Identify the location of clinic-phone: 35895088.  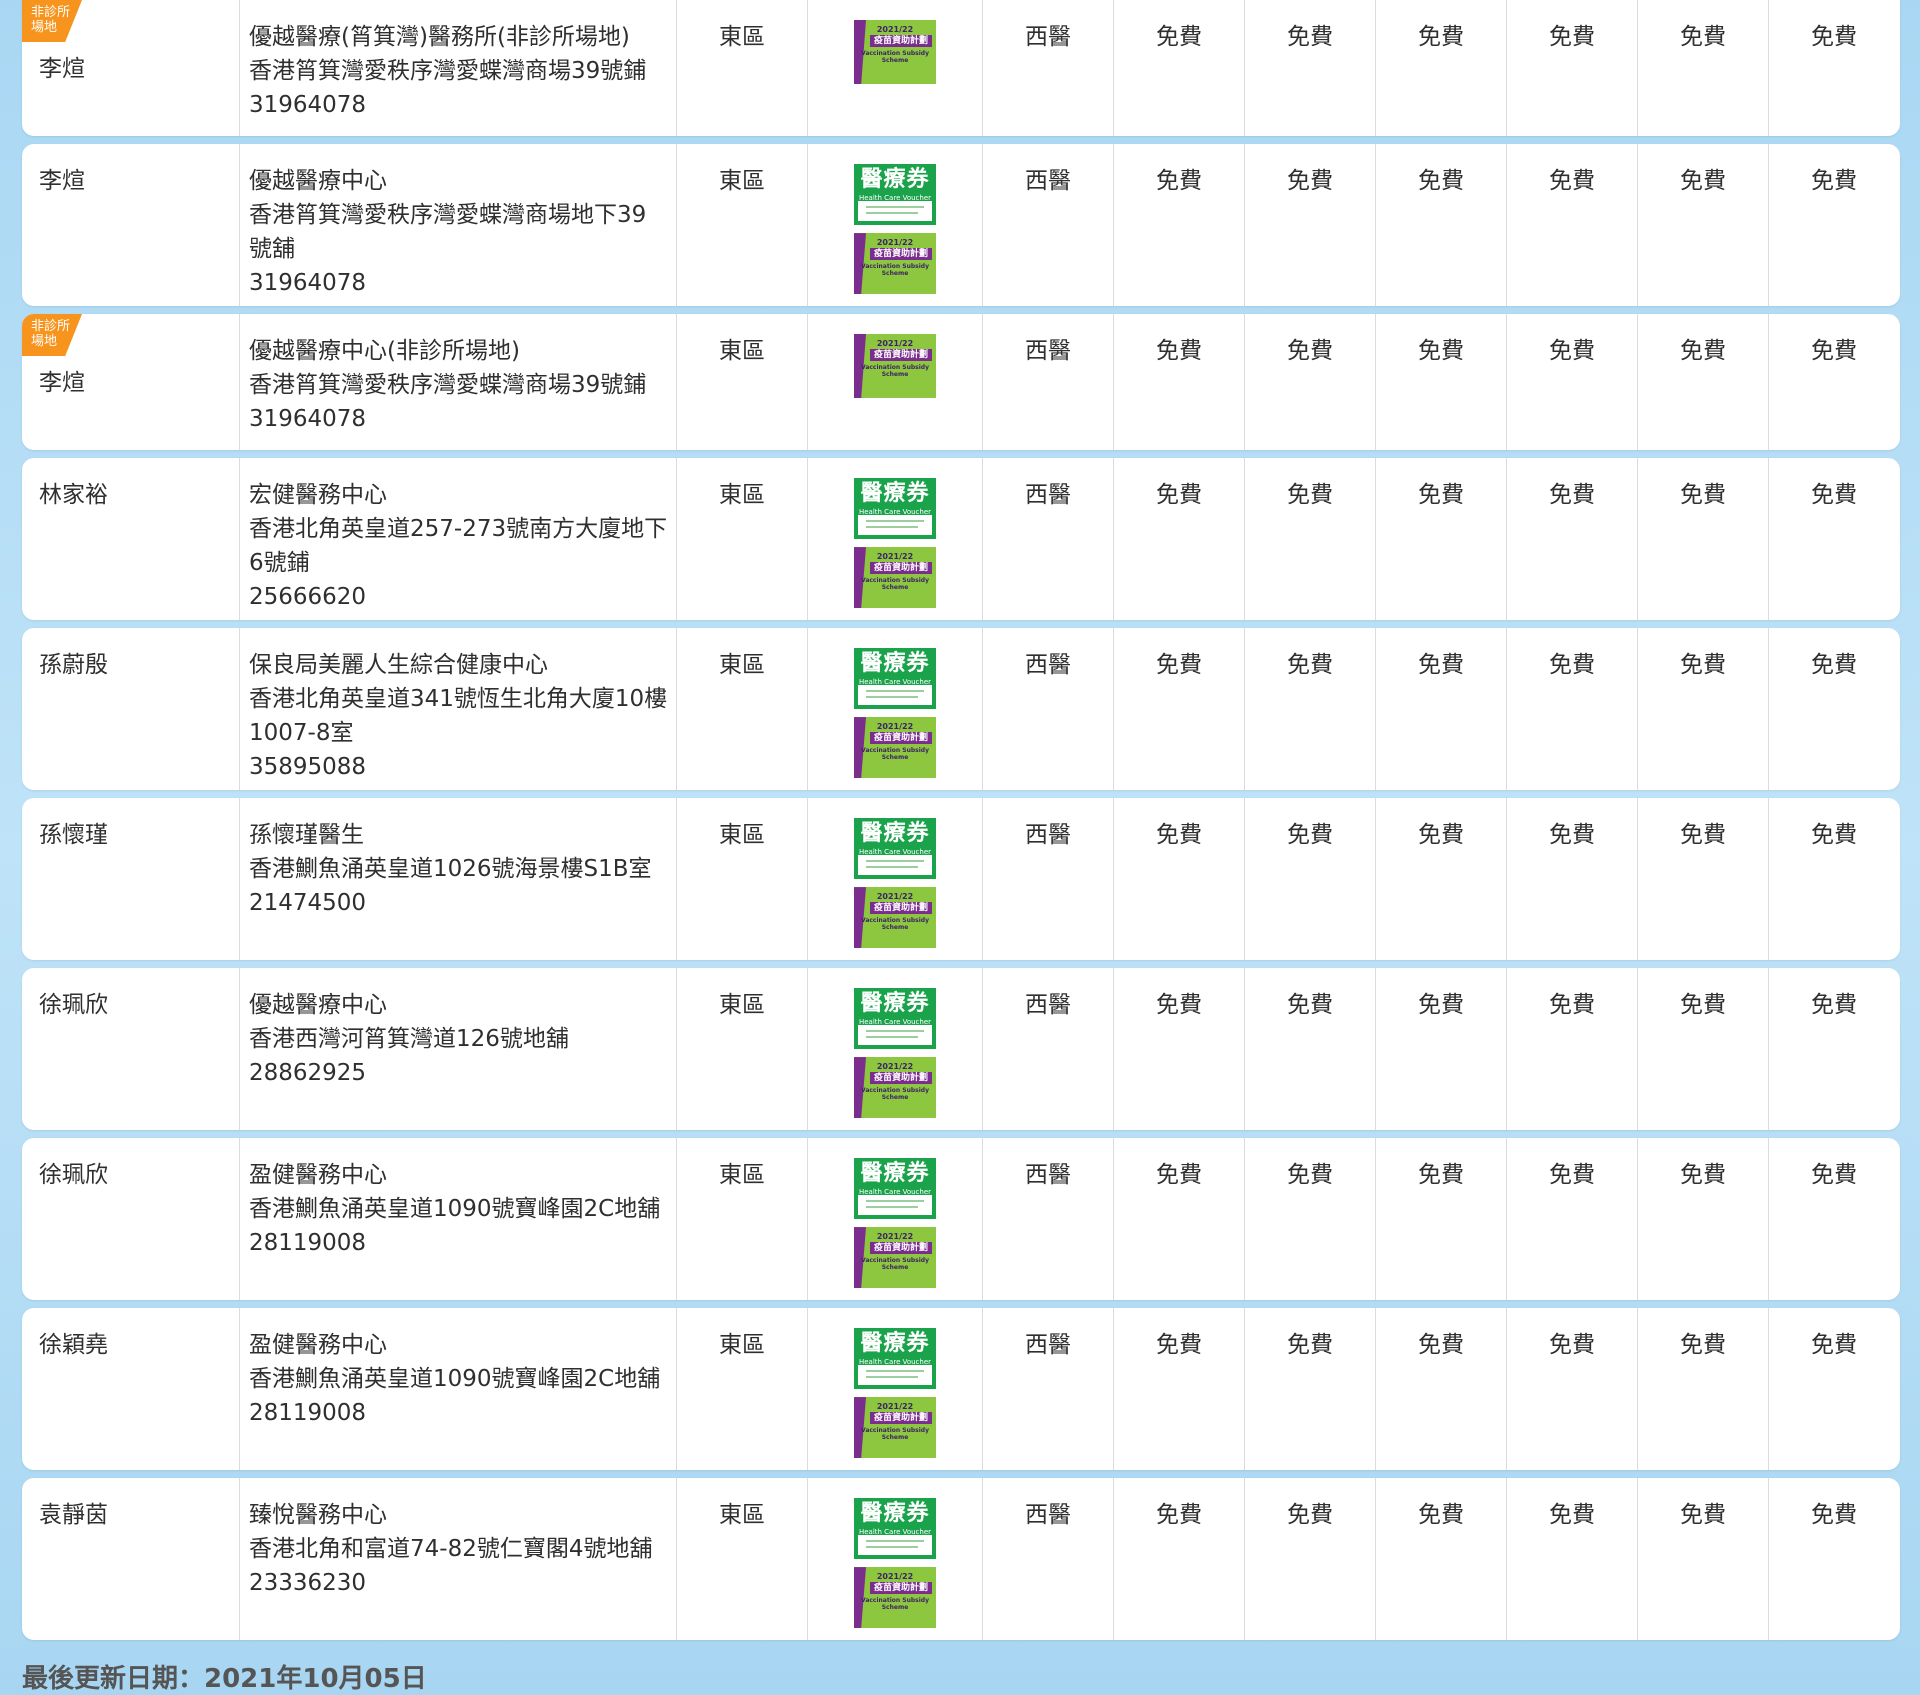
(308, 767).